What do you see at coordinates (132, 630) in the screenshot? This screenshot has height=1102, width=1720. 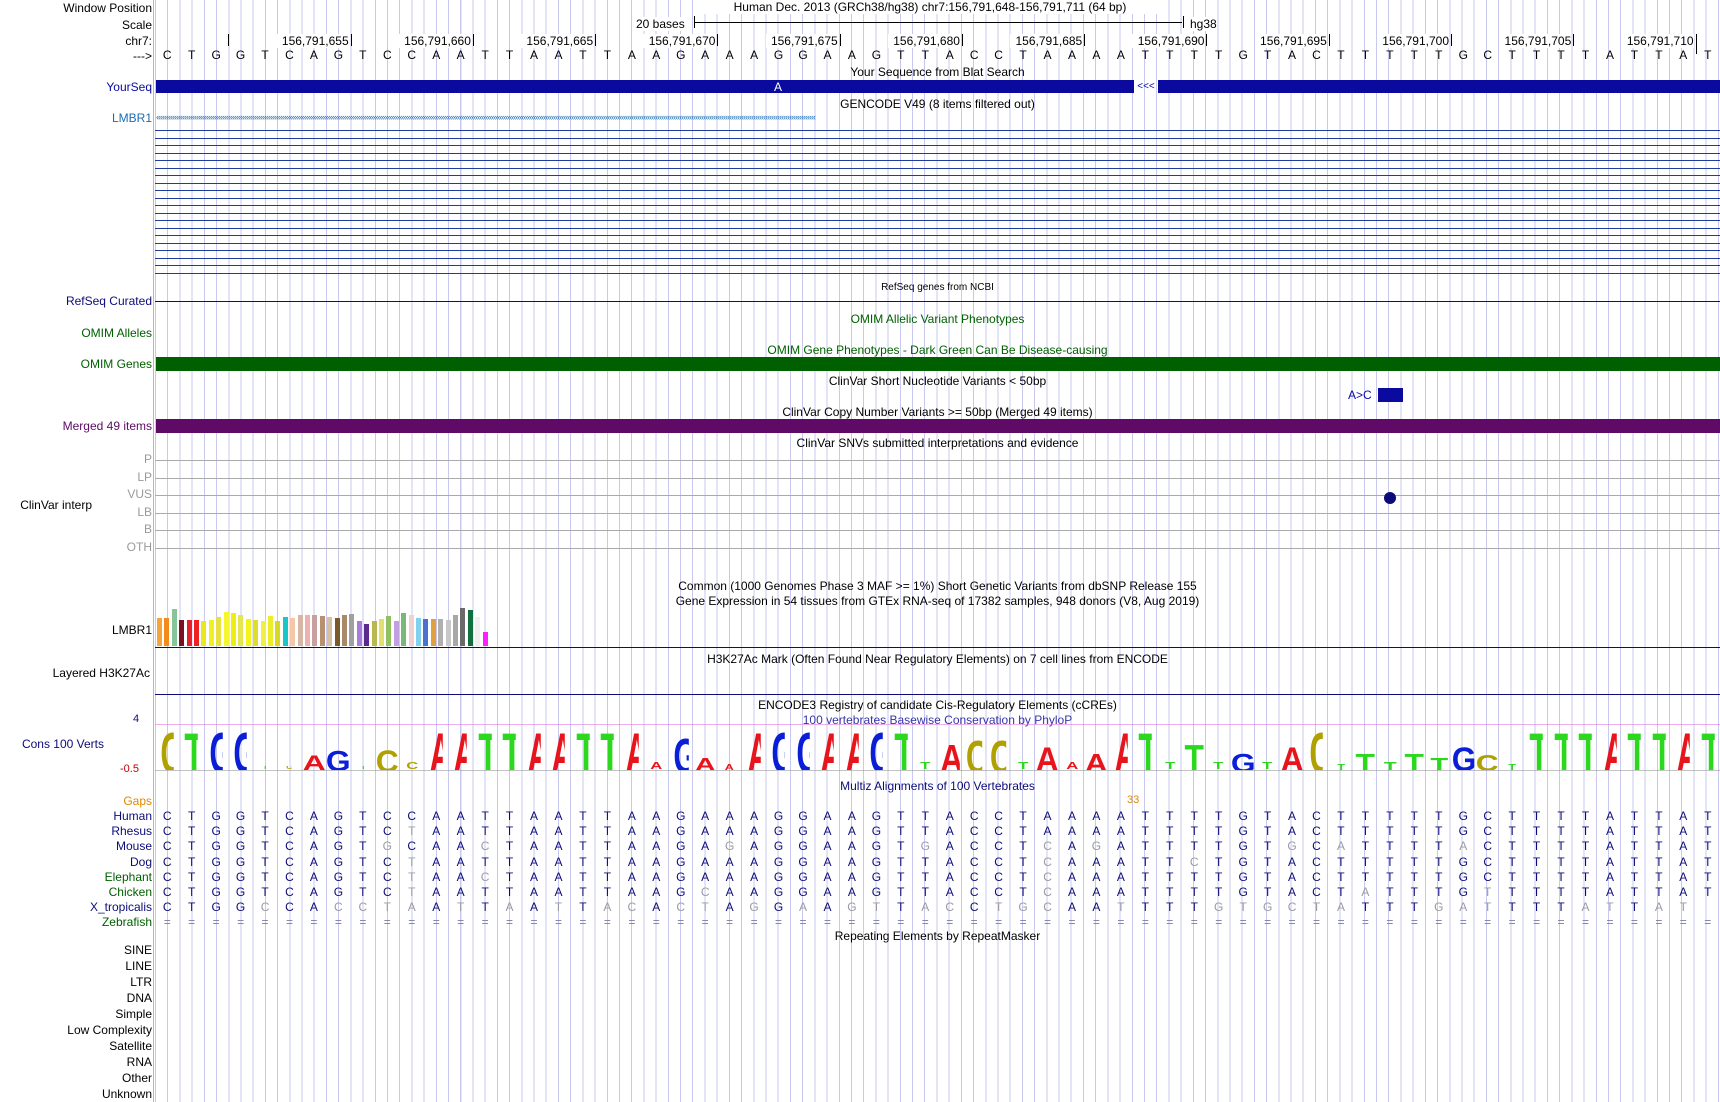 I see `gtex-label: LMBR1` at bounding box center [132, 630].